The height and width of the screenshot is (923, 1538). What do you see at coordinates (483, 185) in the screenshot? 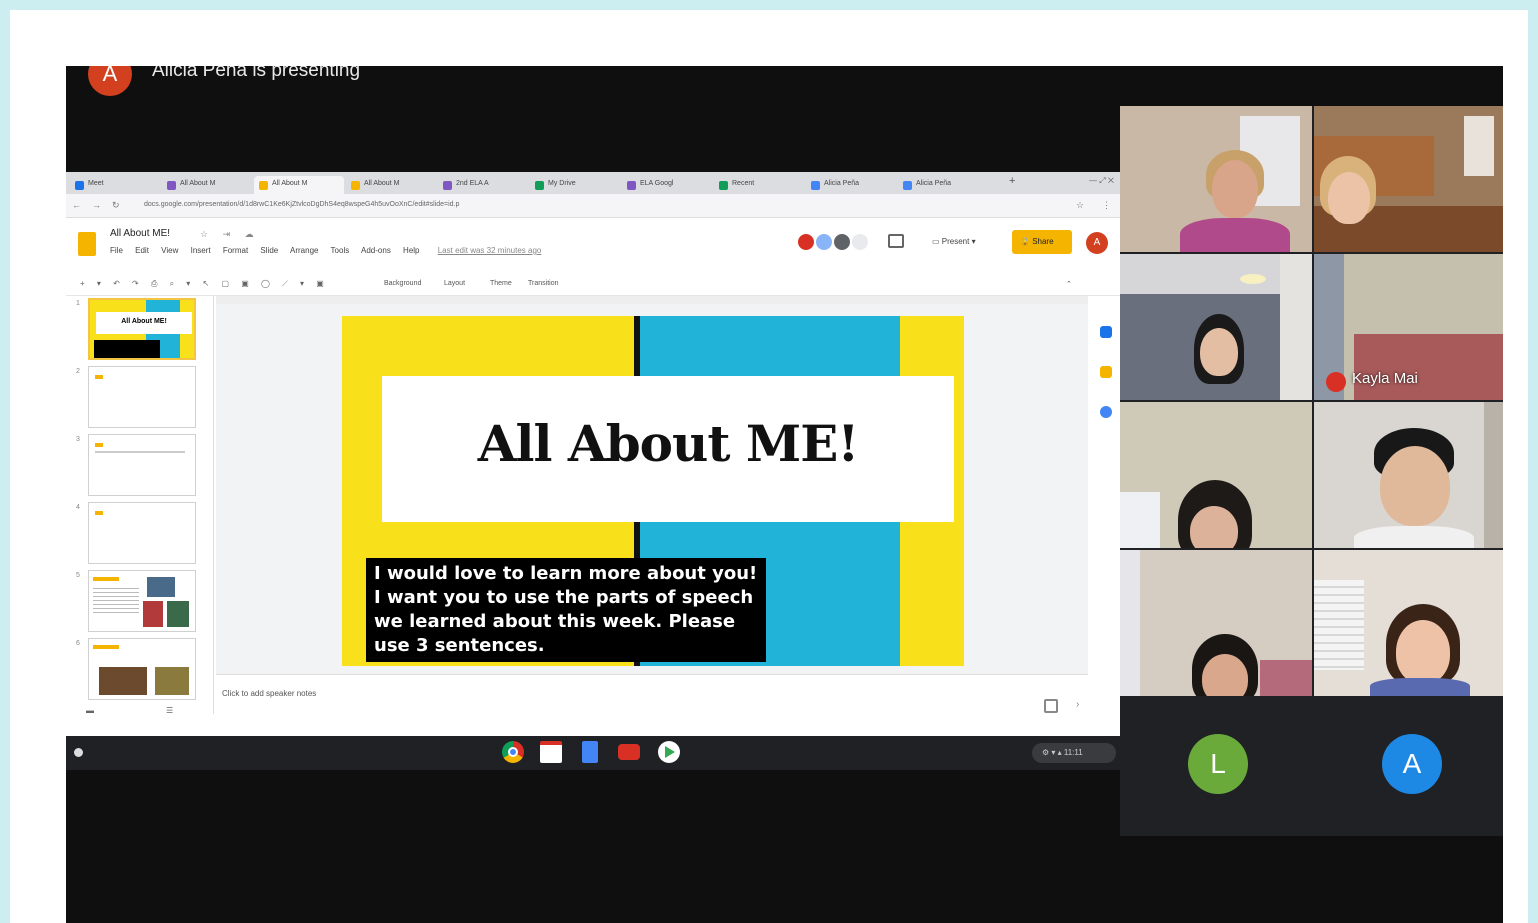
I see `browser-tab: 2nd ELA A` at bounding box center [483, 185].